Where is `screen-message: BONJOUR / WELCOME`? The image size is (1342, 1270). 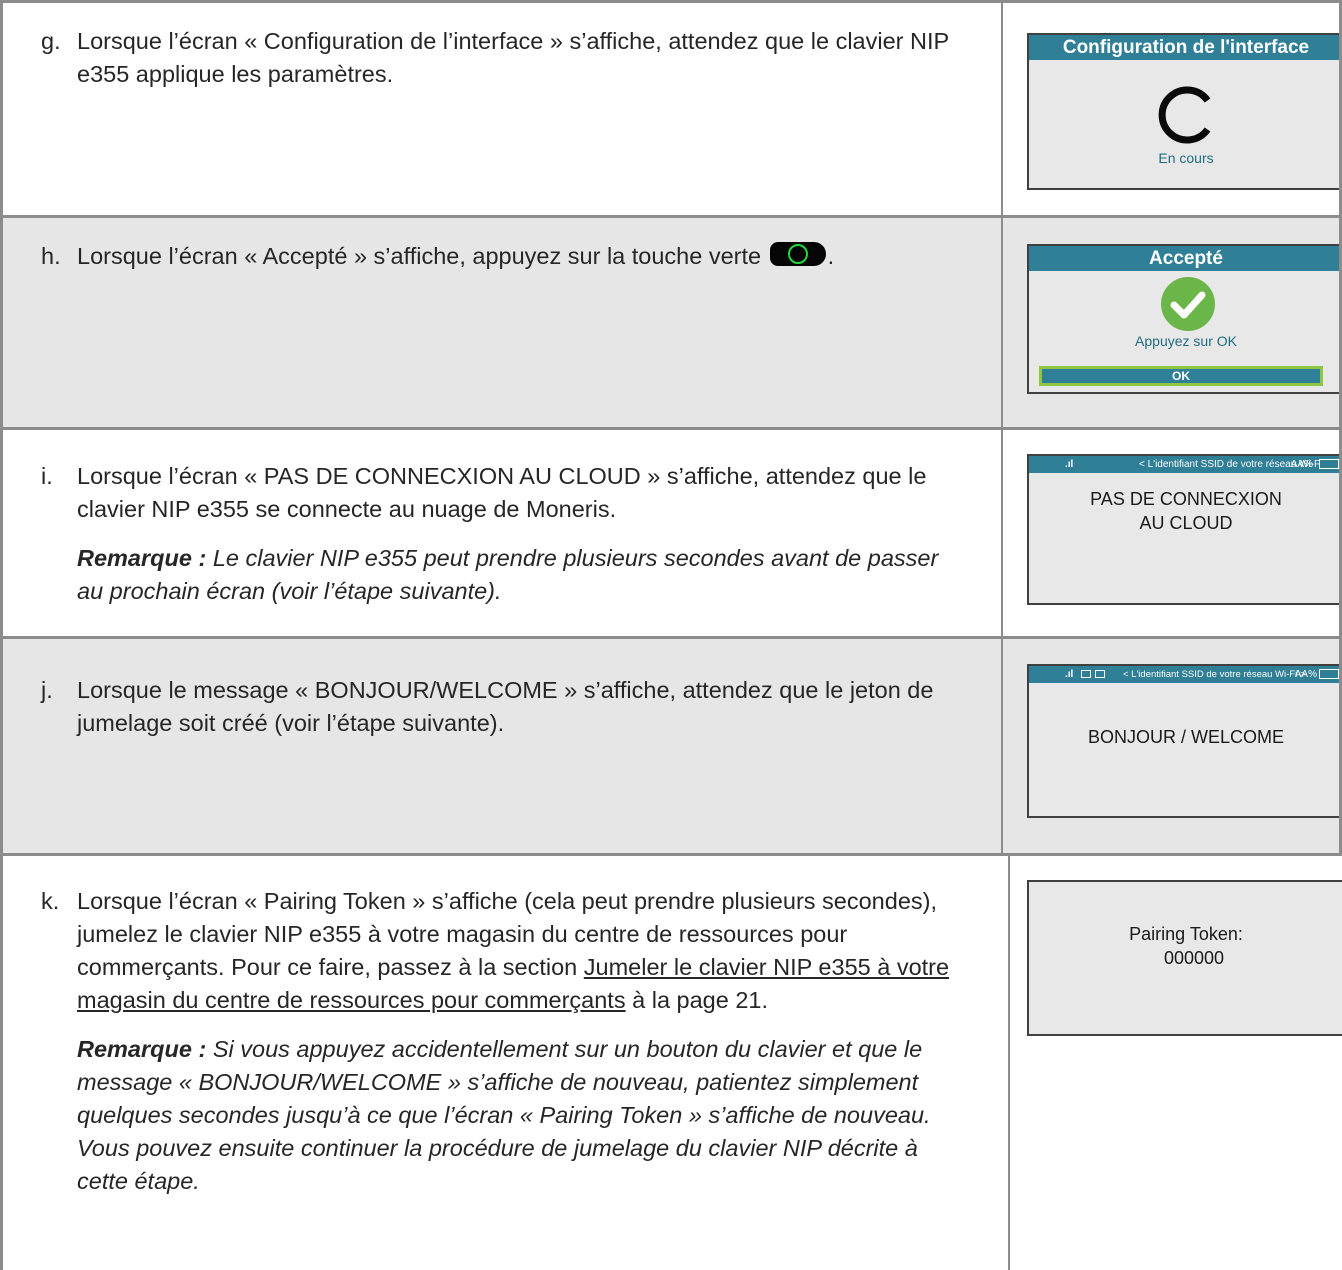
screen-message: BONJOUR / WELCOME is located at coordinates (1185, 737).